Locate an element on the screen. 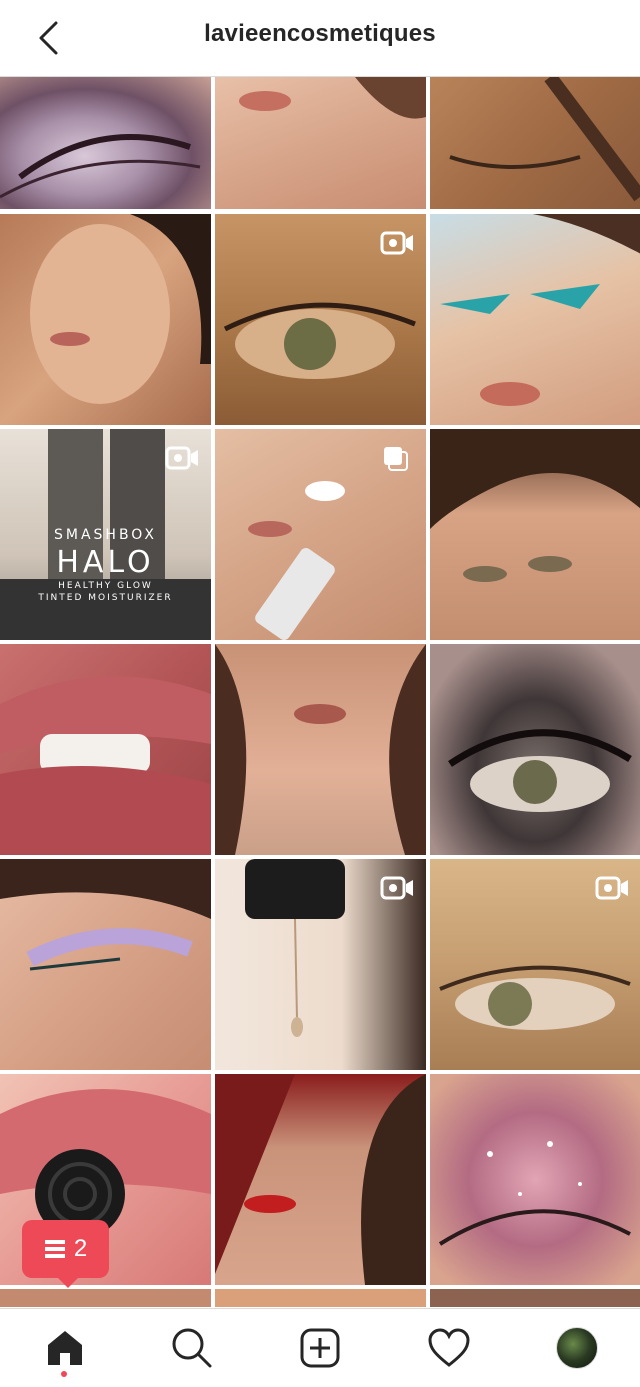  new-post-icon is located at coordinates (320, 1348).